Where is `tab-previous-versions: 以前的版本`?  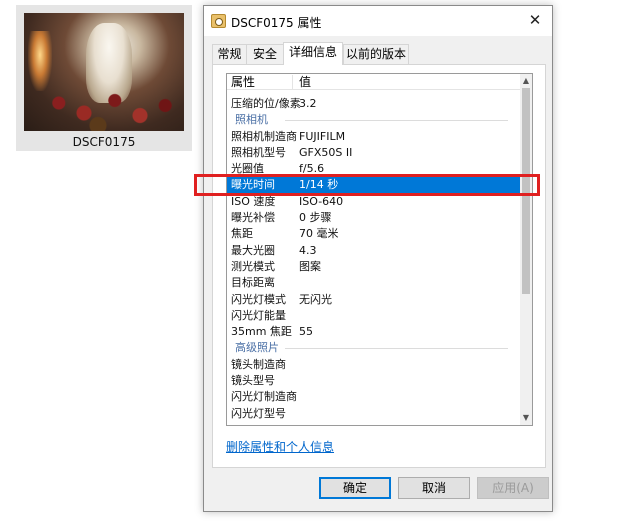
tab-previous-versions: 以前的版本 is located at coordinates (376, 54).